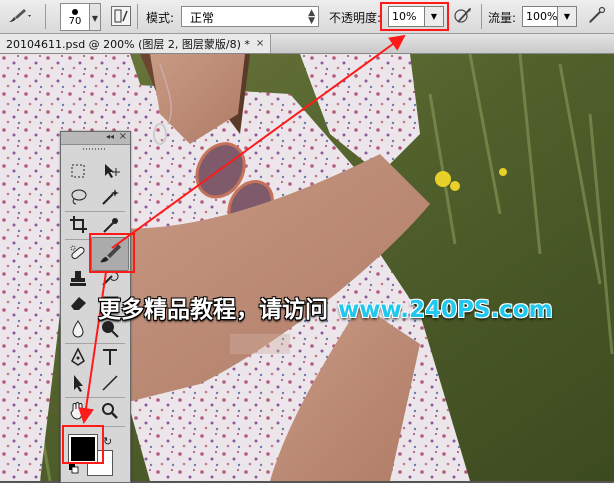 The height and width of the screenshot is (483, 614). Describe the element at coordinates (110, 411) in the screenshot. I see `zoom-icon` at that location.